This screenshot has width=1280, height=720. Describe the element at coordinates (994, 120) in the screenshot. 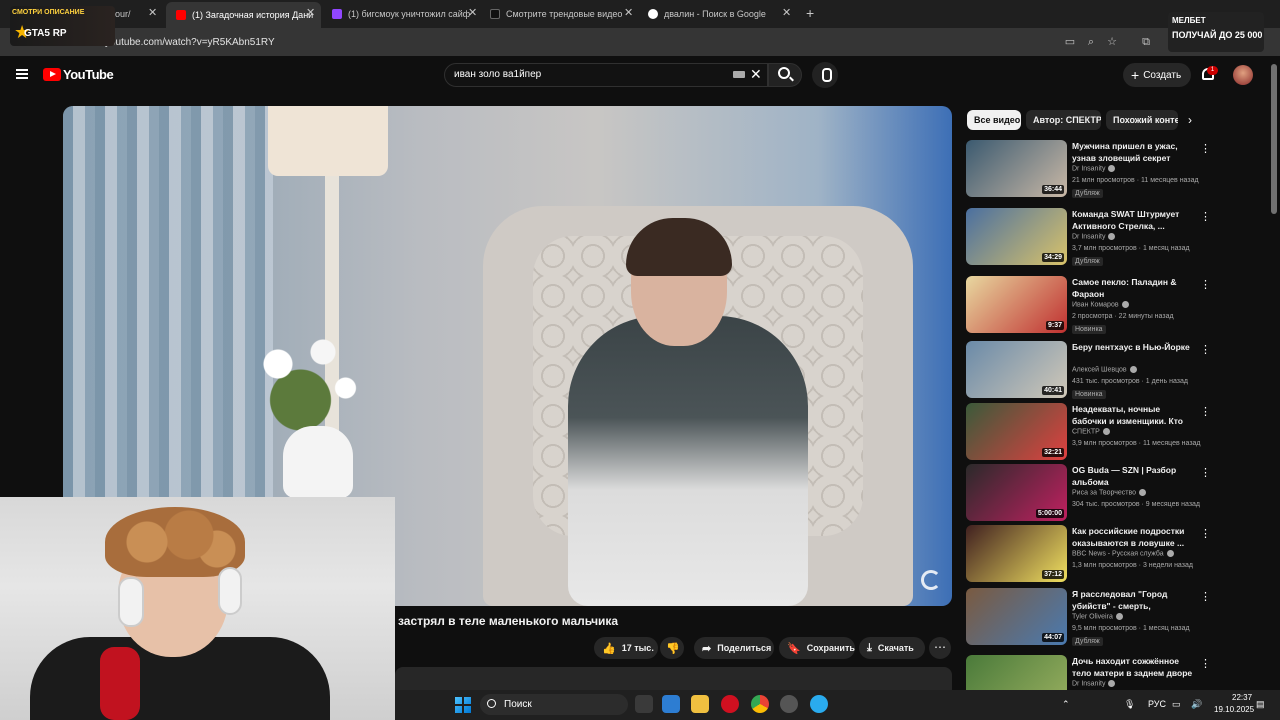

I see `chip-all-videos: Все видео` at that location.